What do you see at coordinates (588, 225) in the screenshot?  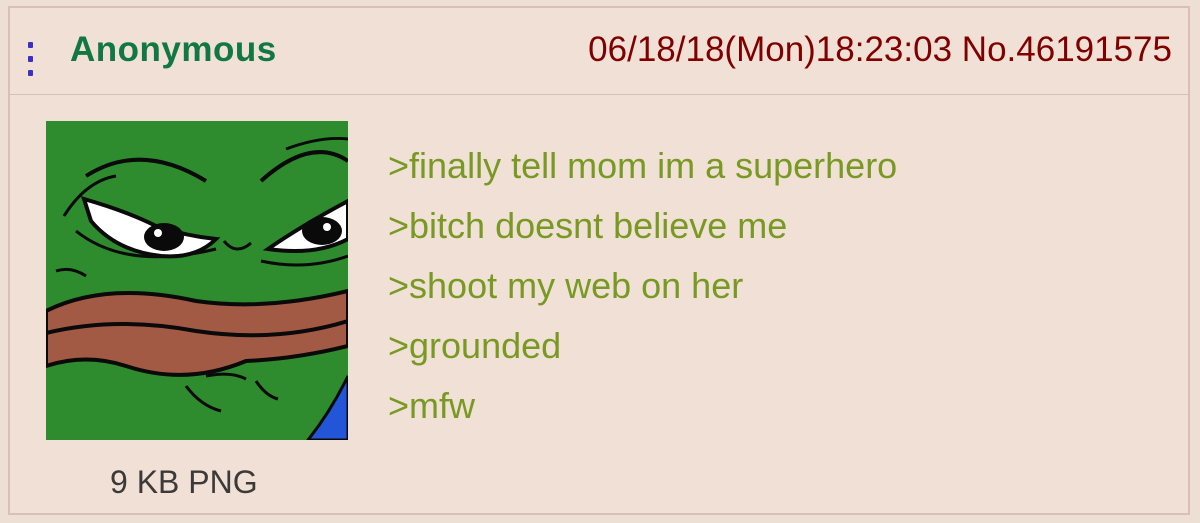 I see `greentext-line: >bitch doesnt believe me` at bounding box center [588, 225].